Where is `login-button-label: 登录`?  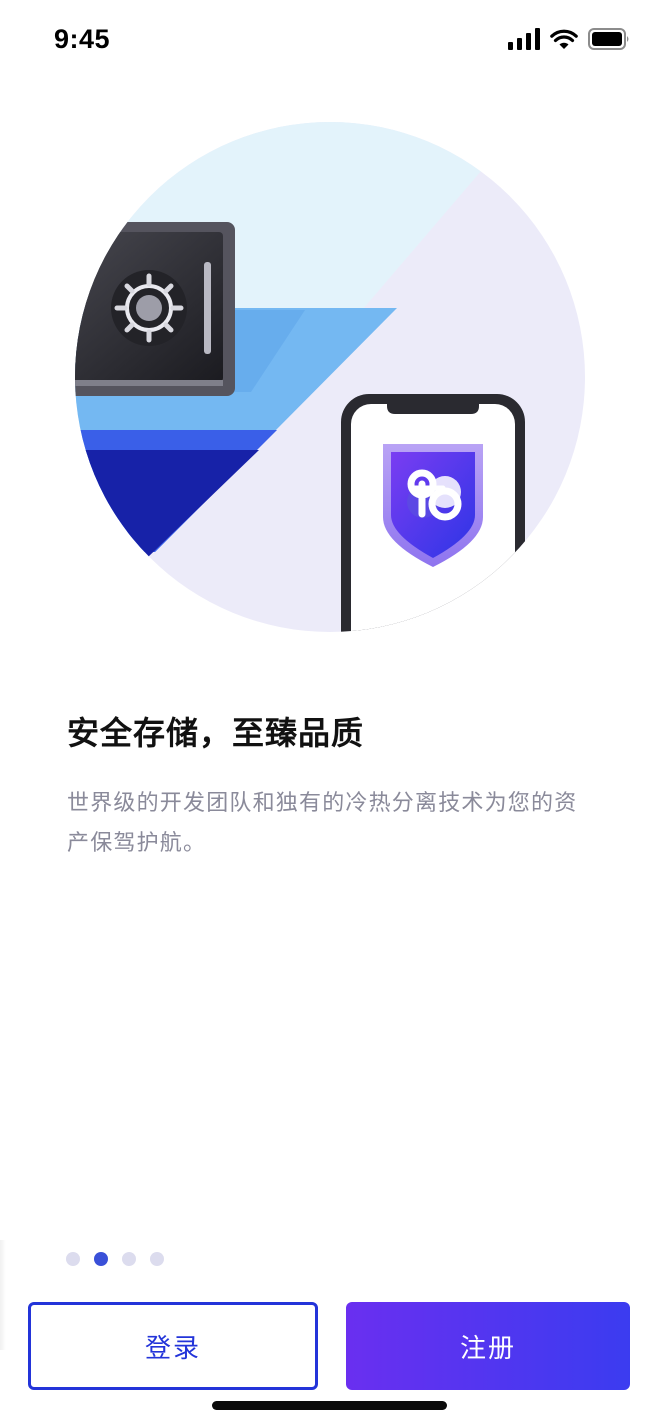 login-button-label: 登录 is located at coordinates (172, 1348).